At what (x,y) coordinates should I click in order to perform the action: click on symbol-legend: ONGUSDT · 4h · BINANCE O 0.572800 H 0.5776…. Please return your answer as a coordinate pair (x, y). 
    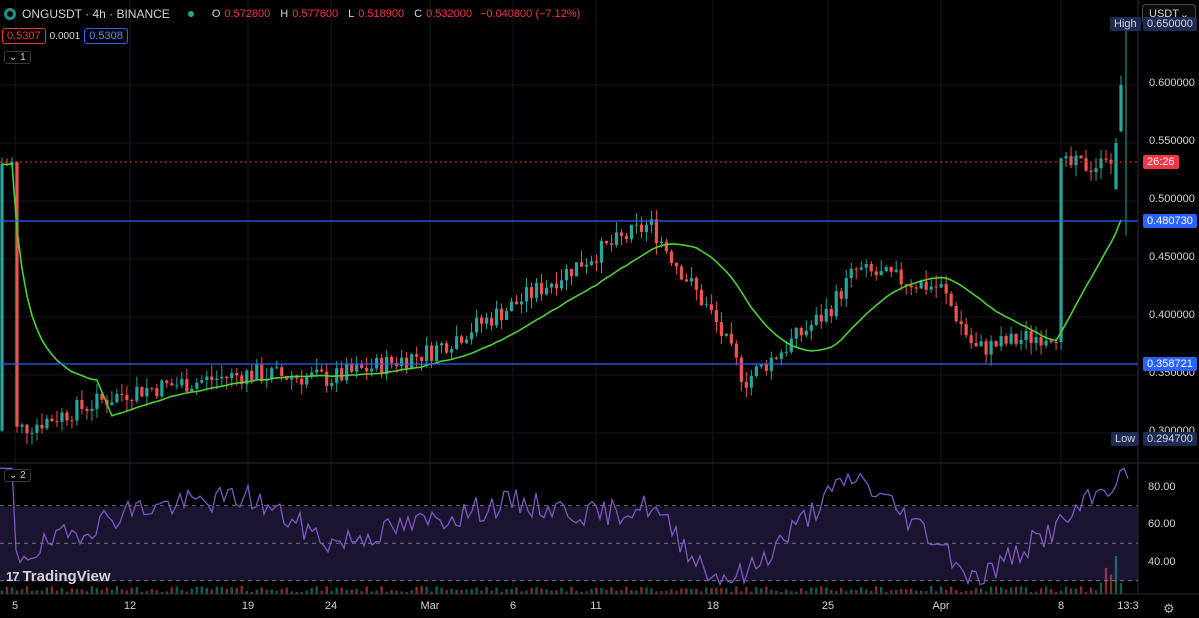
    Looking at the image, I should click on (292, 14).